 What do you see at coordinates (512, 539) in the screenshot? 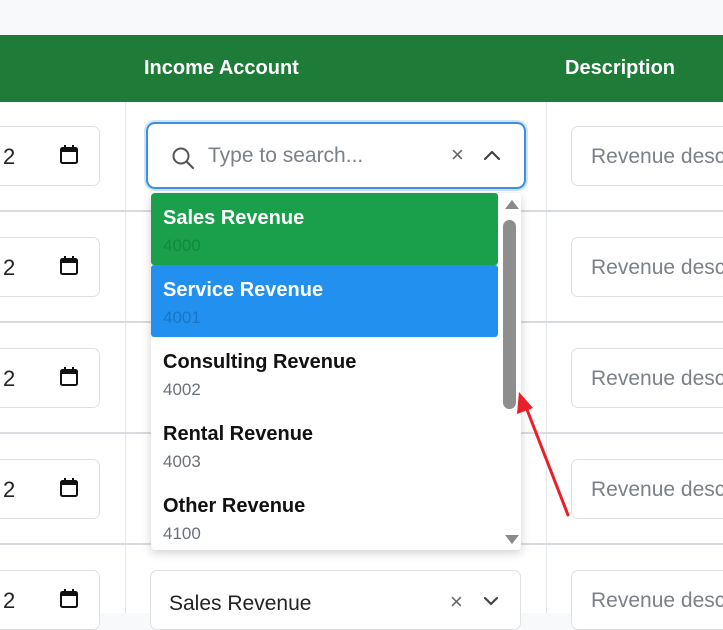
I see `scroll-down-arrow-icon` at bounding box center [512, 539].